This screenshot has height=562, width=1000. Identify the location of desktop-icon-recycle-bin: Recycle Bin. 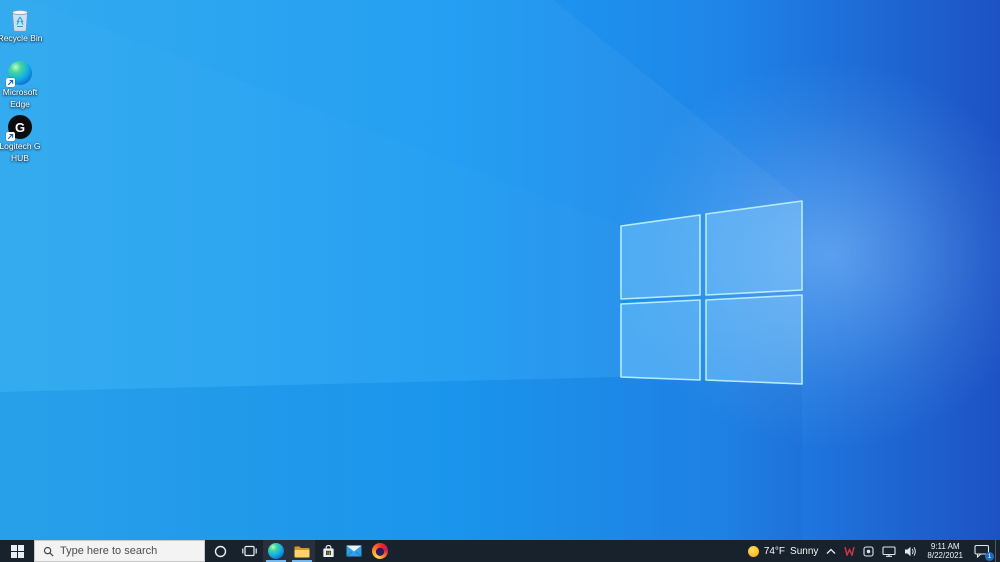
(21, 33).